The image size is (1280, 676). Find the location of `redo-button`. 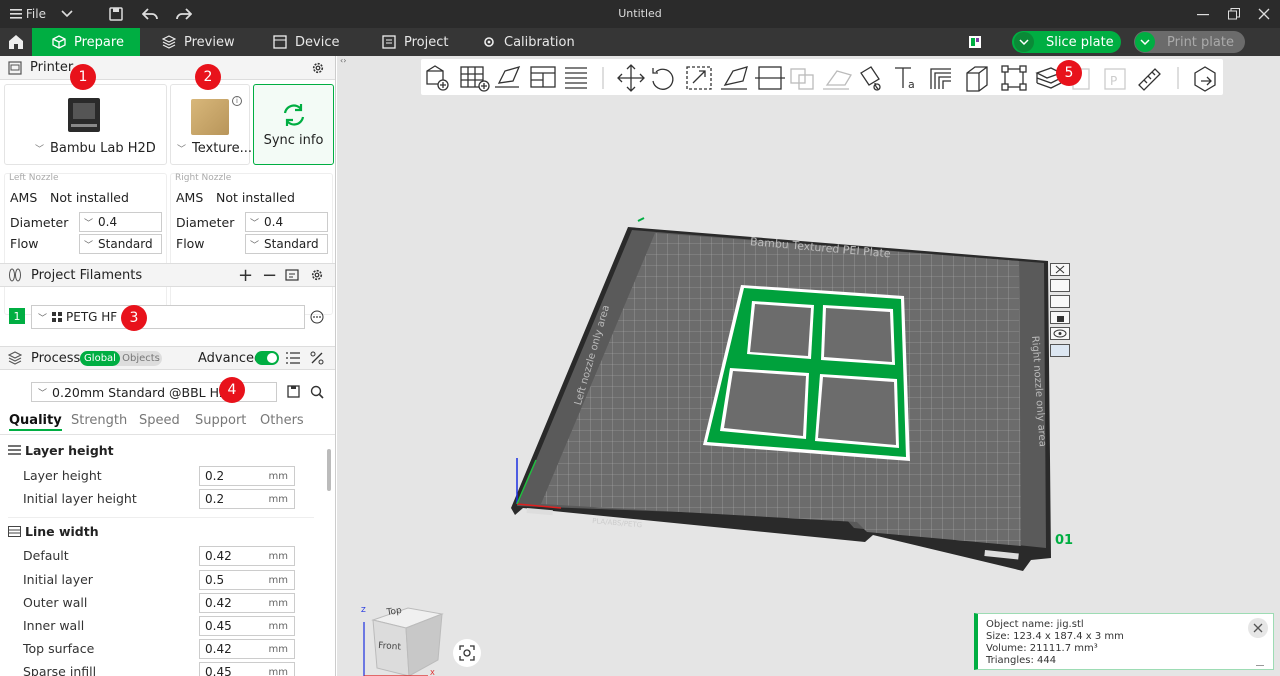

redo-button is located at coordinates (184, 14).